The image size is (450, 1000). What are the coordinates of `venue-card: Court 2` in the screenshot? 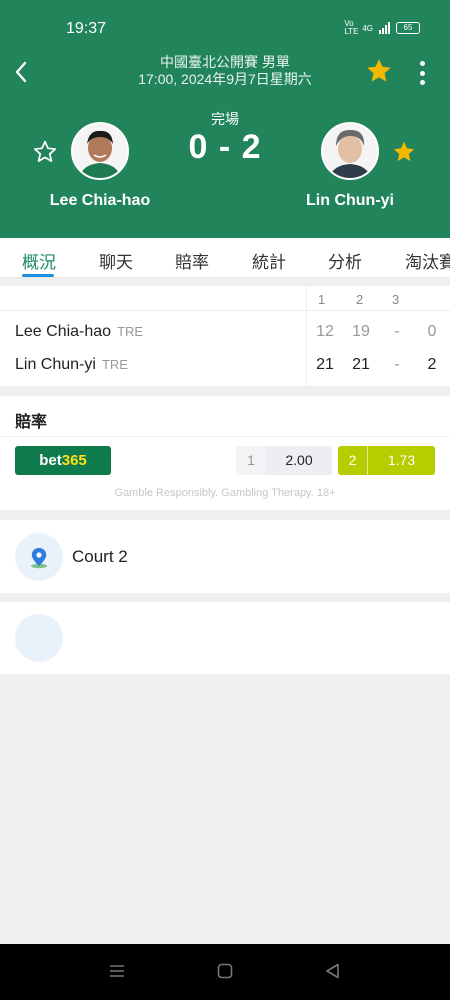 It's located at (225, 556).